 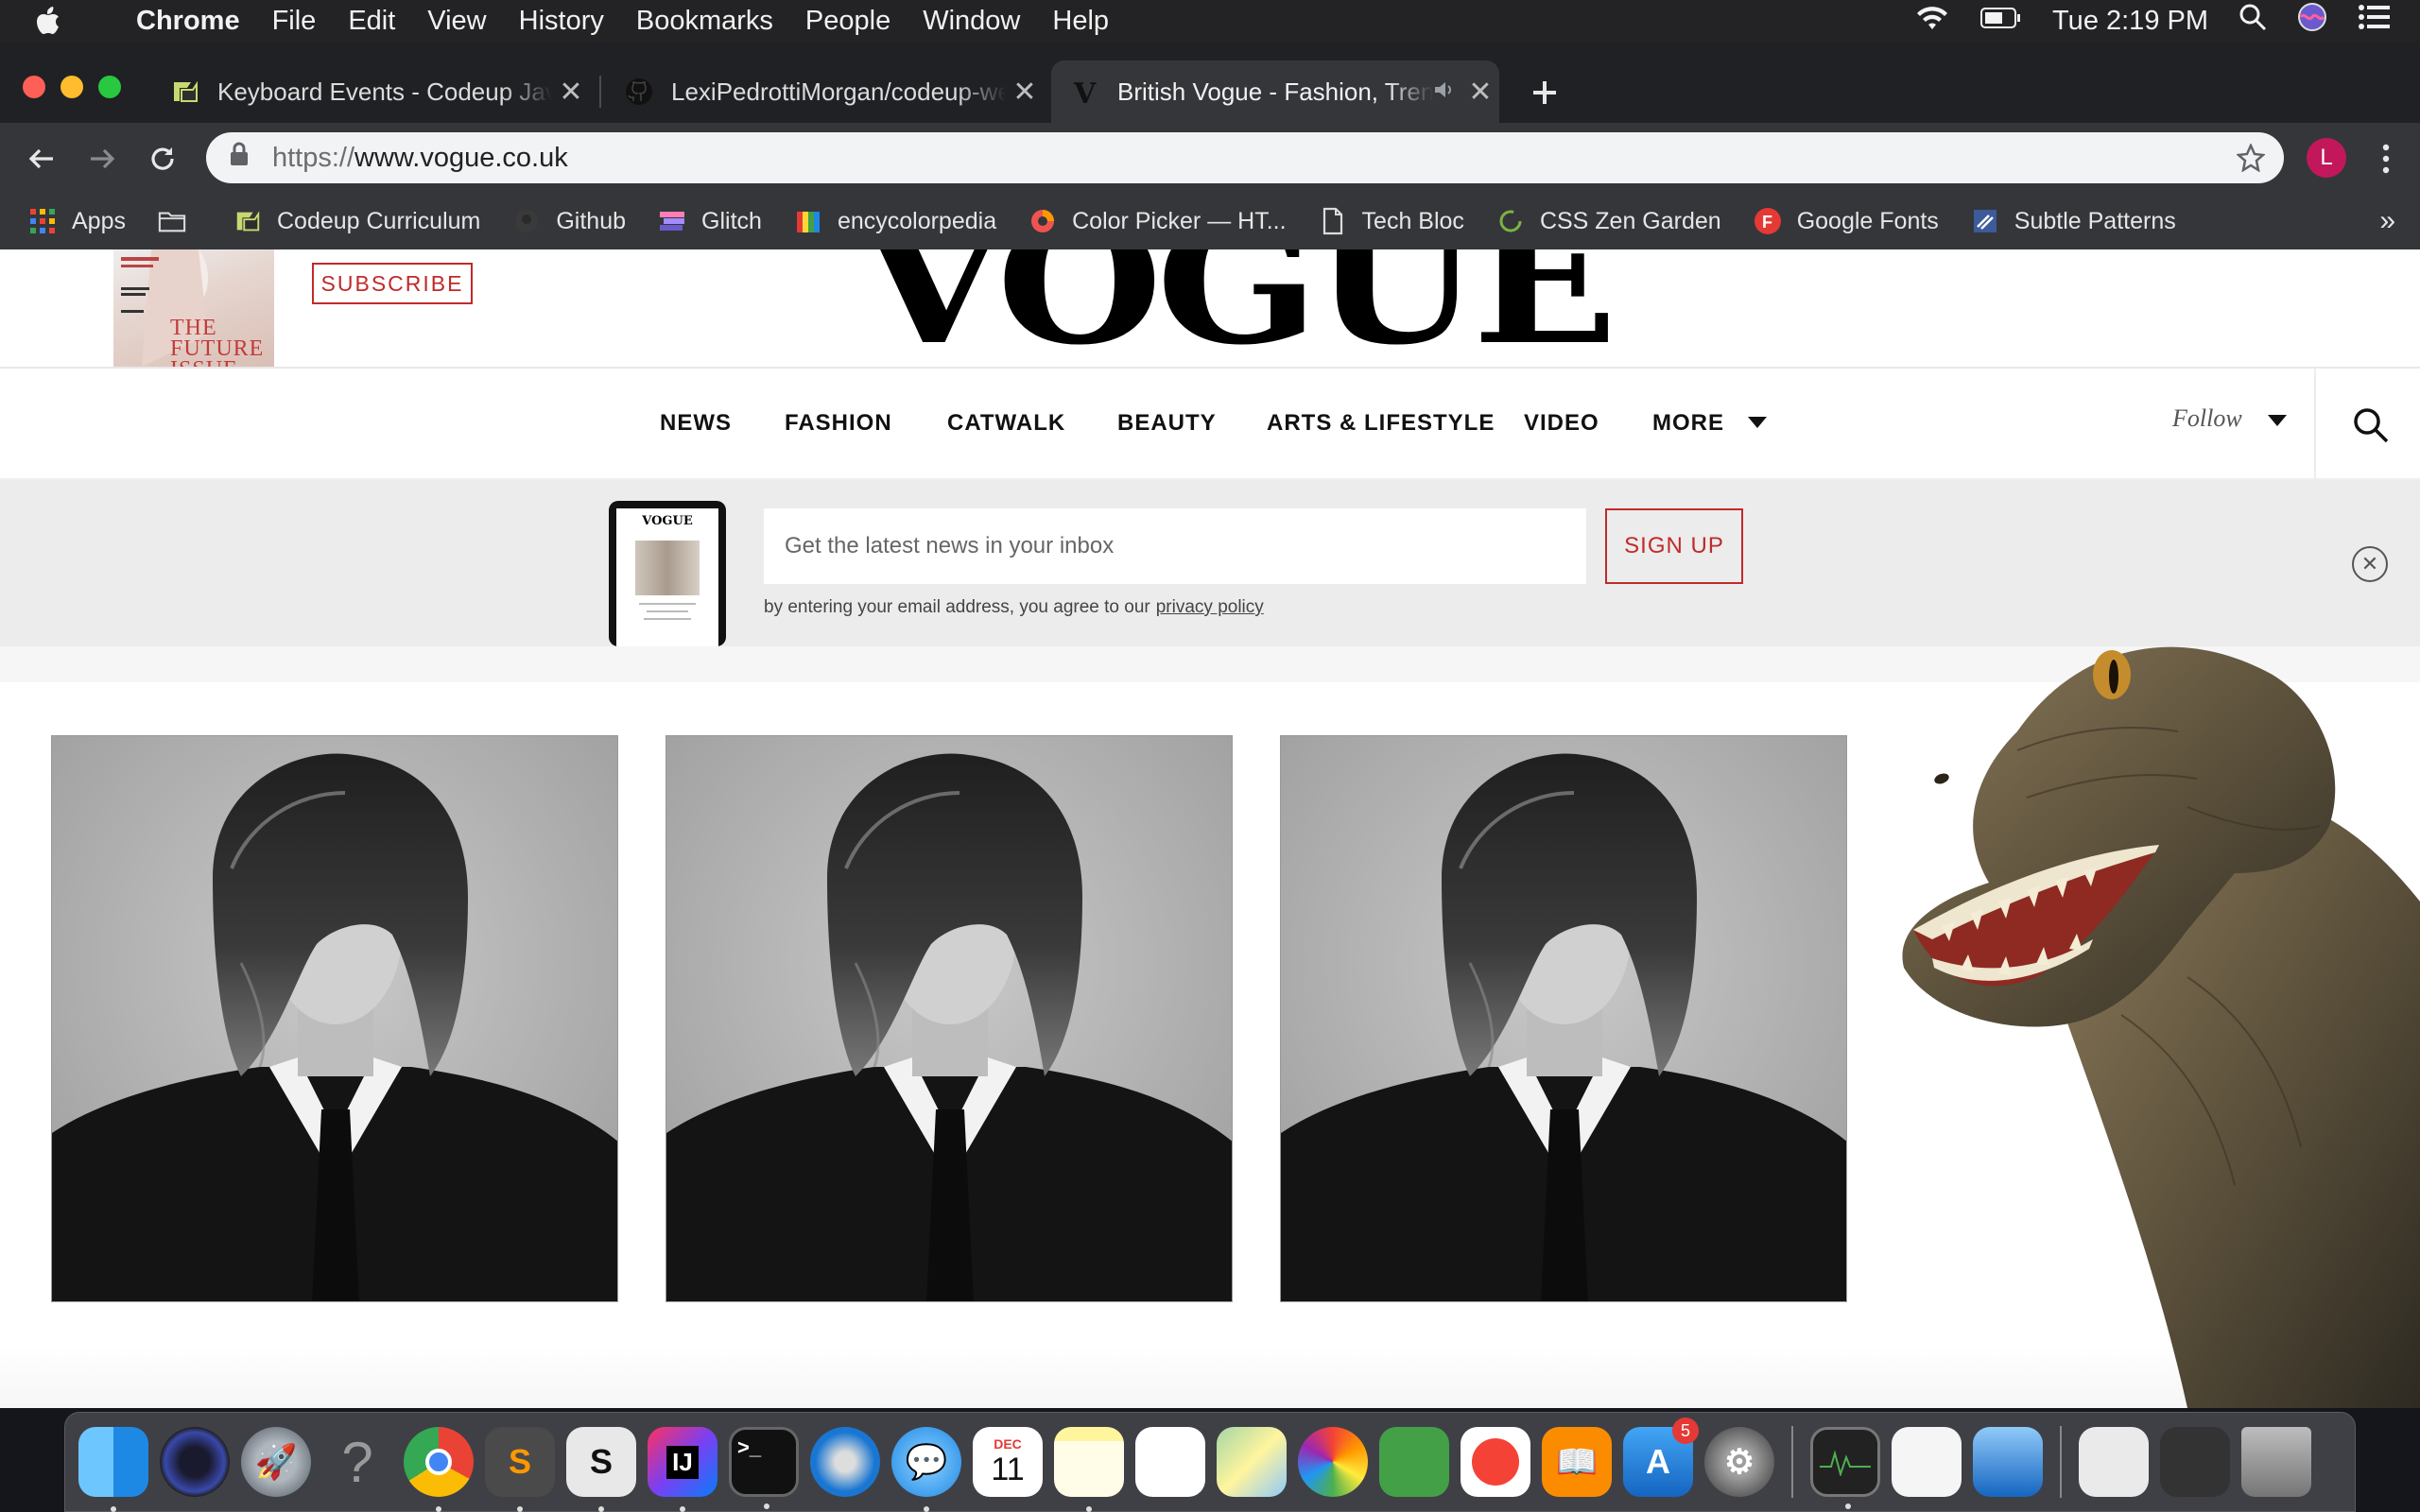 I want to click on tab-keyboard-events: Keyboard Events - Codeup JavaScript ✕, so click(x=370, y=91).